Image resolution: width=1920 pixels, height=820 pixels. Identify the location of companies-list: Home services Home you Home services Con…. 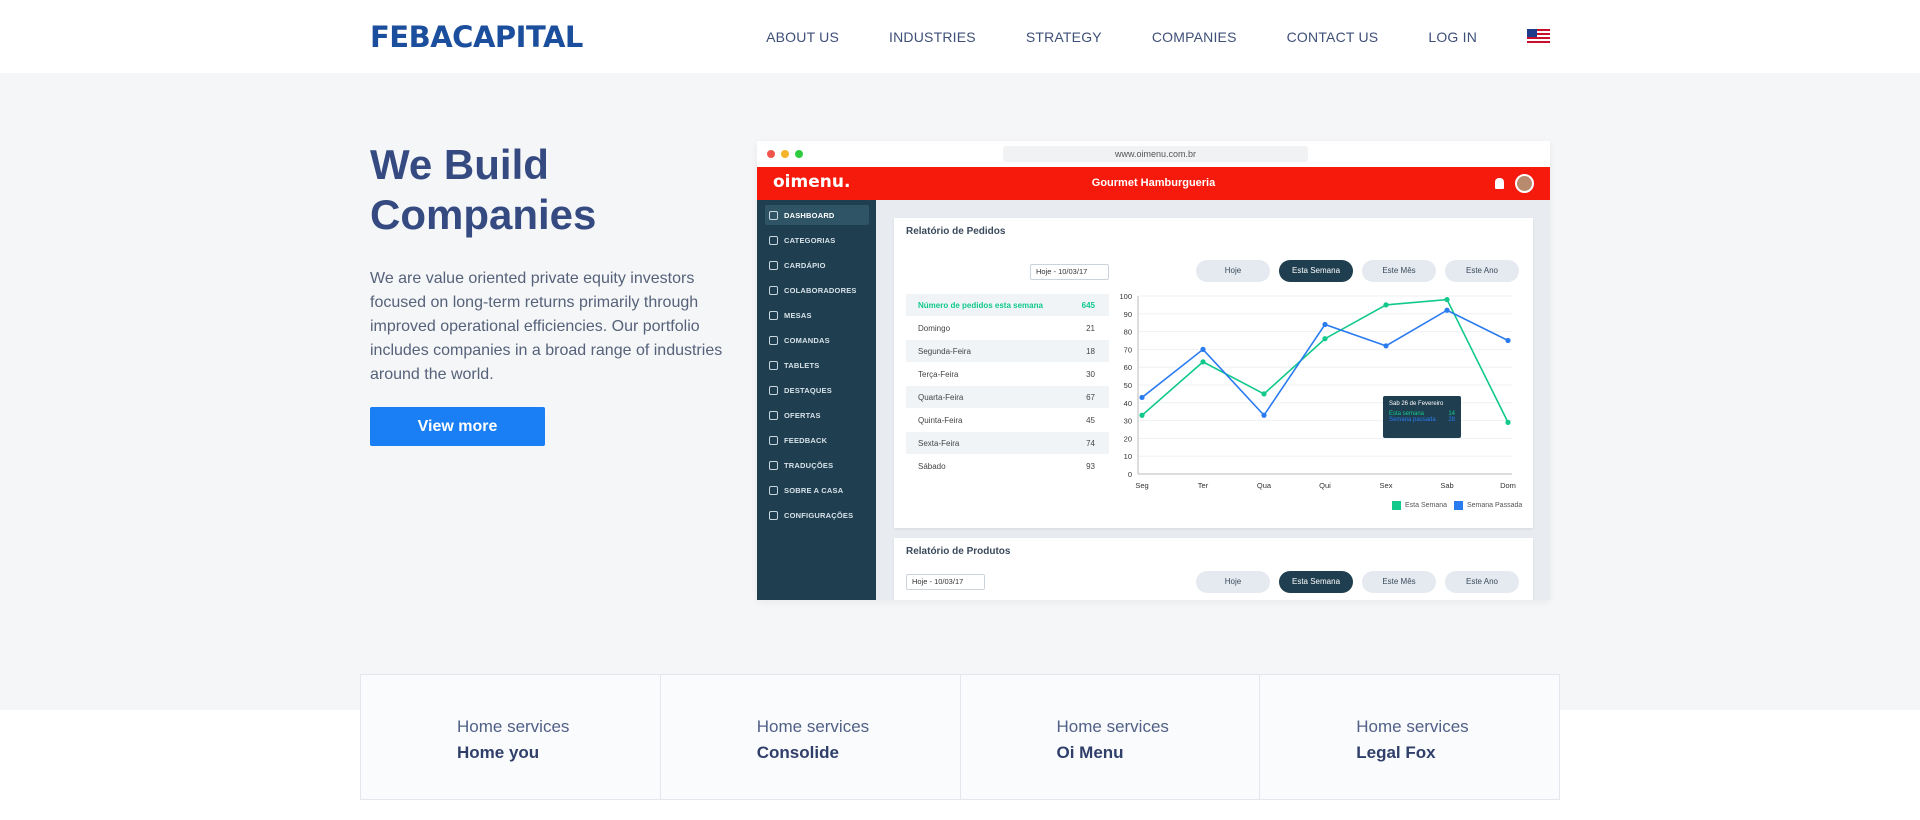
(960, 737).